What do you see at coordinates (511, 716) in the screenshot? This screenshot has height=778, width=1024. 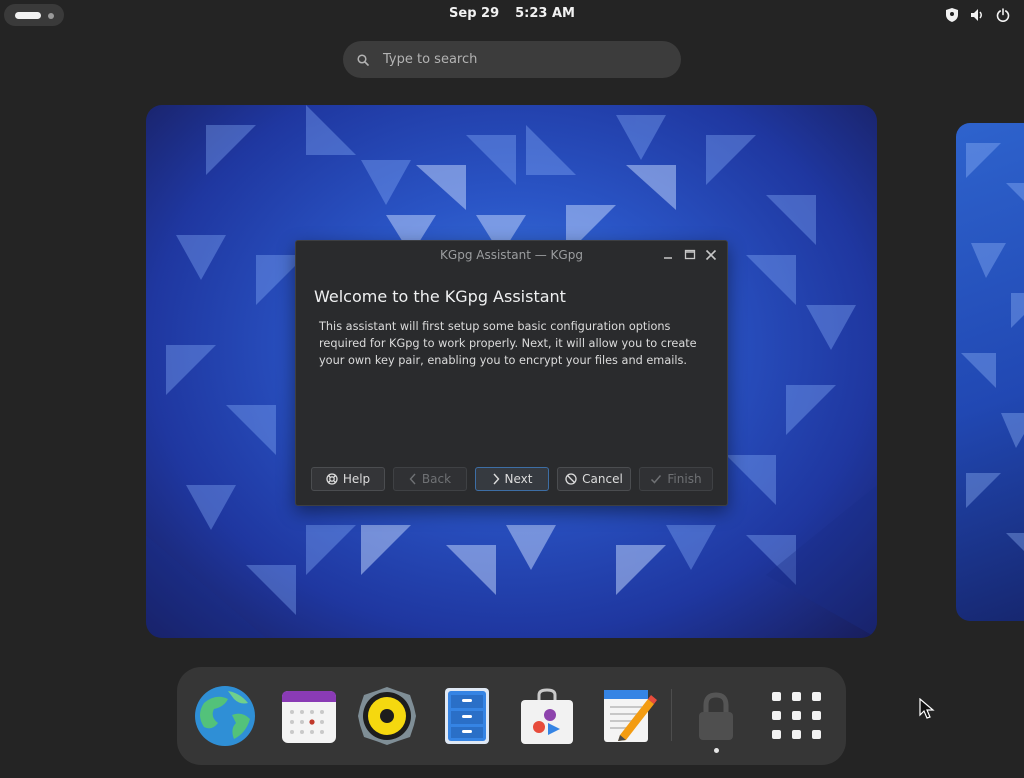 I see `dock` at bounding box center [511, 716].